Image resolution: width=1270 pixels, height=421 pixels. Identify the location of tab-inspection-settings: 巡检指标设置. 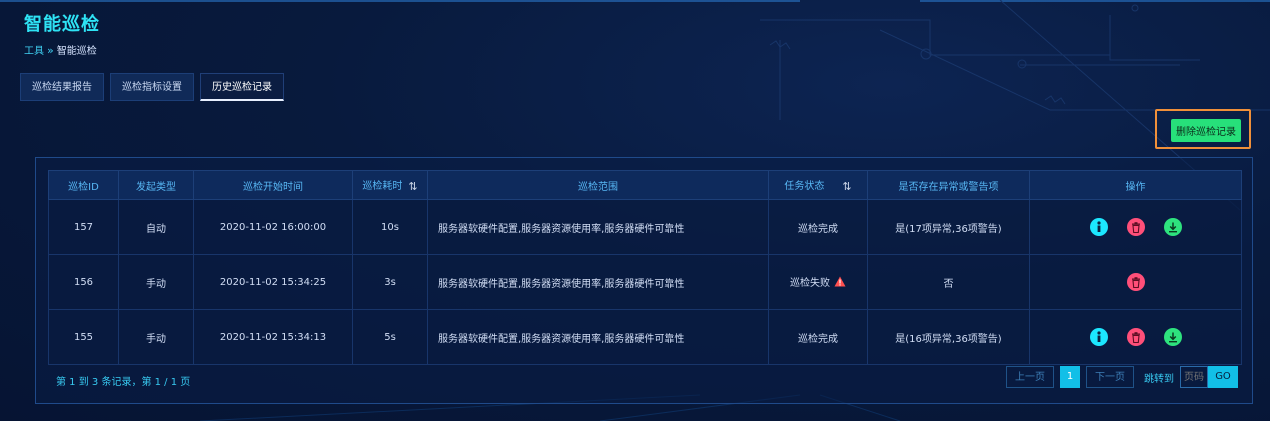
(152, 87).